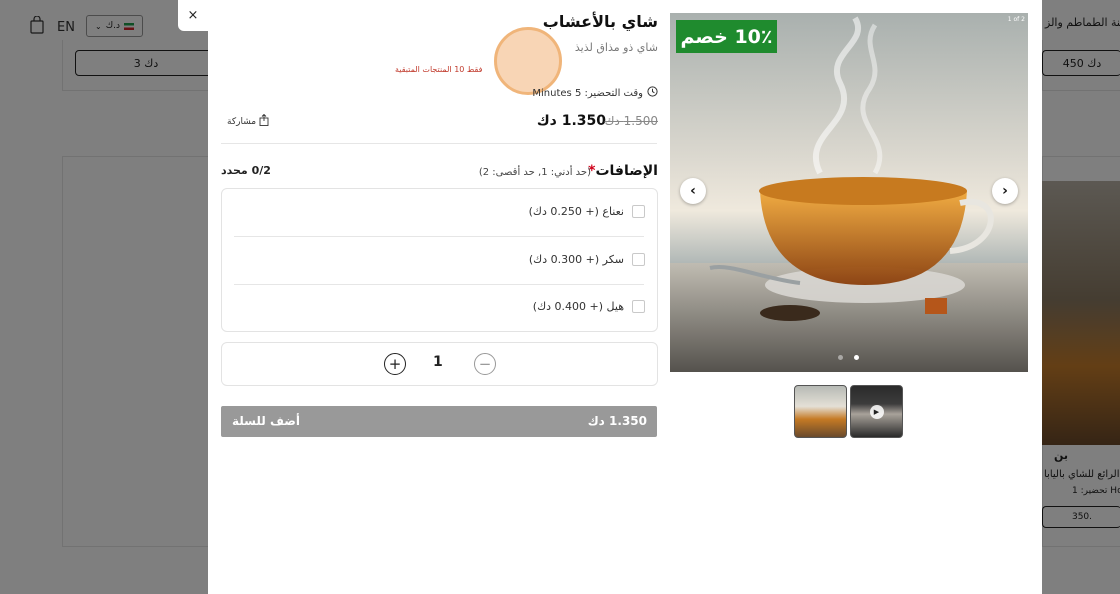  Describe the element at coordinates (439, 69) in the screenshot. I see `stock-note: فقط 10 المنتجات المتبقية` at that location.